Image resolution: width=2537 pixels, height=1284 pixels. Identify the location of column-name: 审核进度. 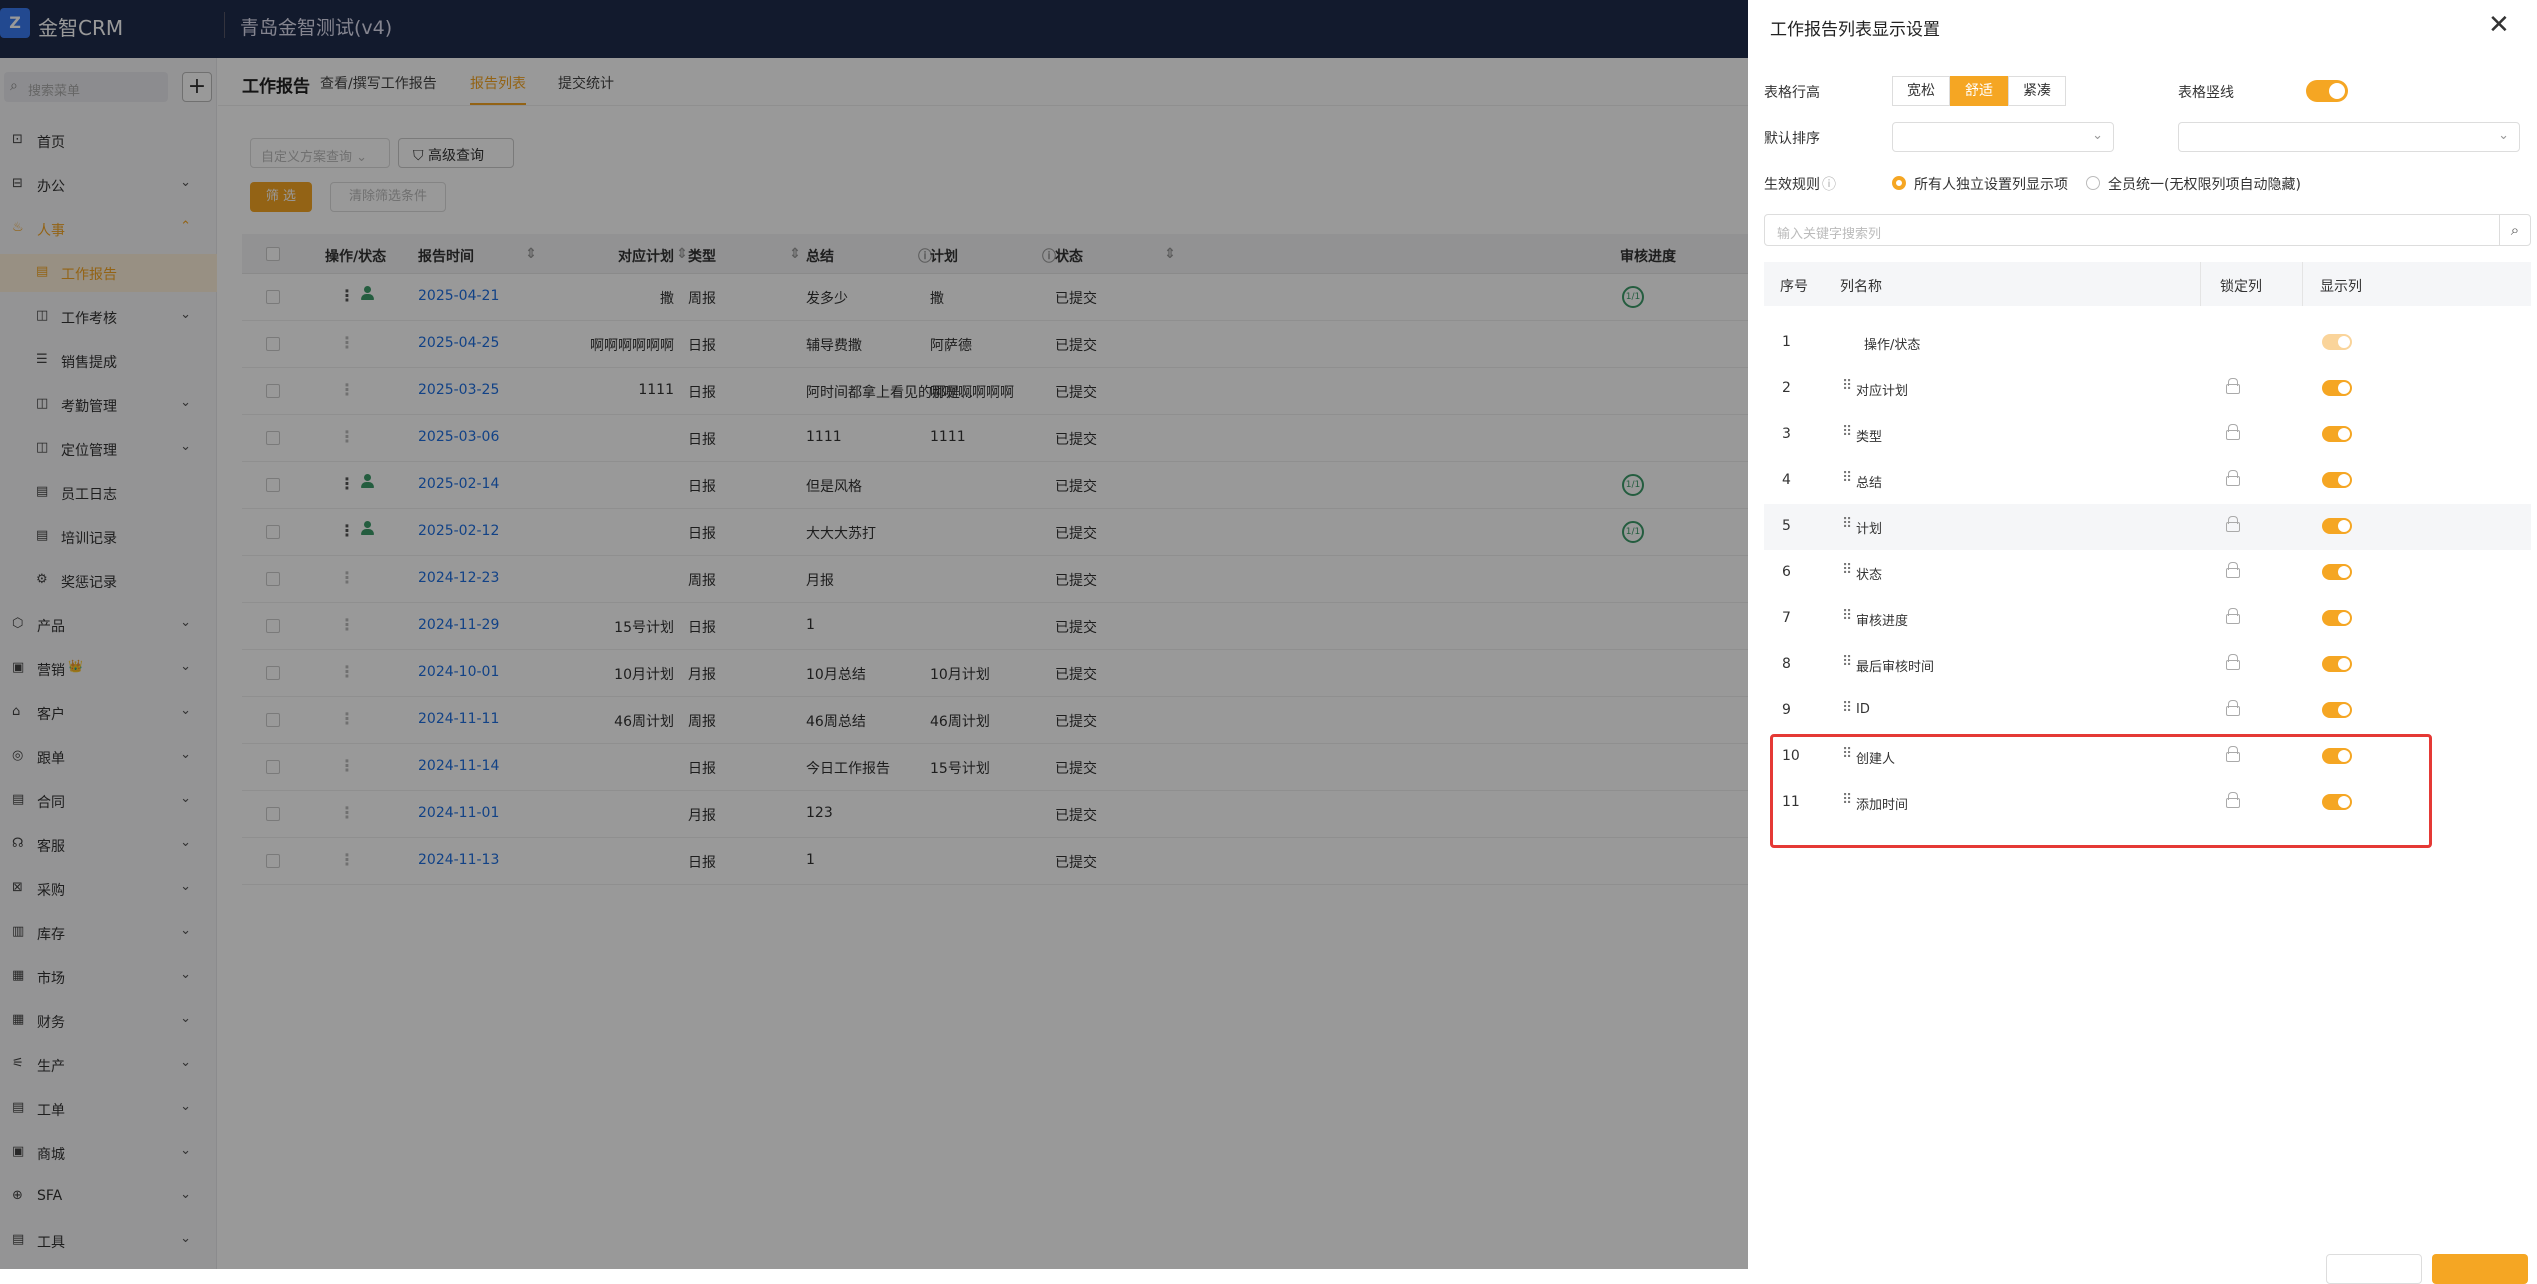
(1882, 621).